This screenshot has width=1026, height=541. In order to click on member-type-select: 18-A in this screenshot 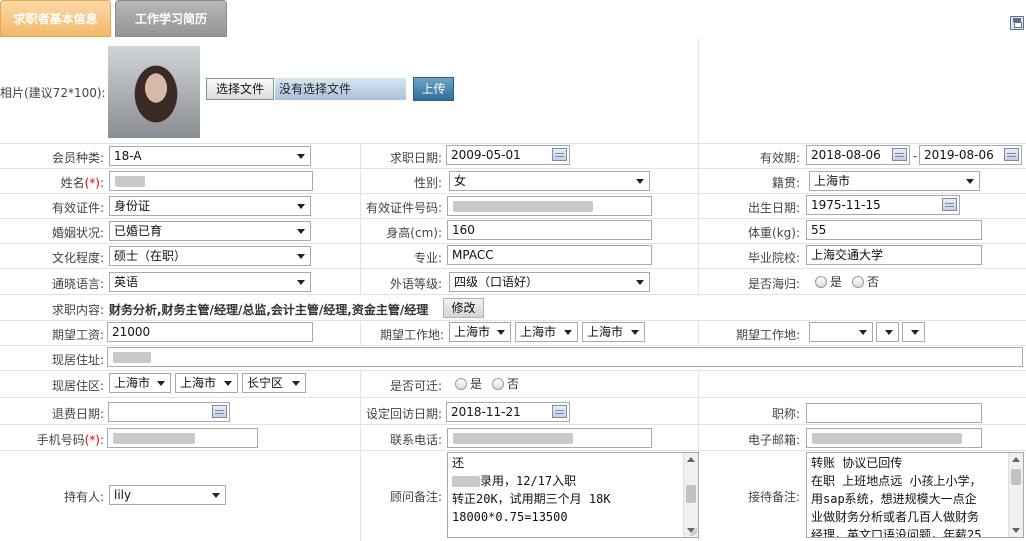, I will do `click(210, 156)`.